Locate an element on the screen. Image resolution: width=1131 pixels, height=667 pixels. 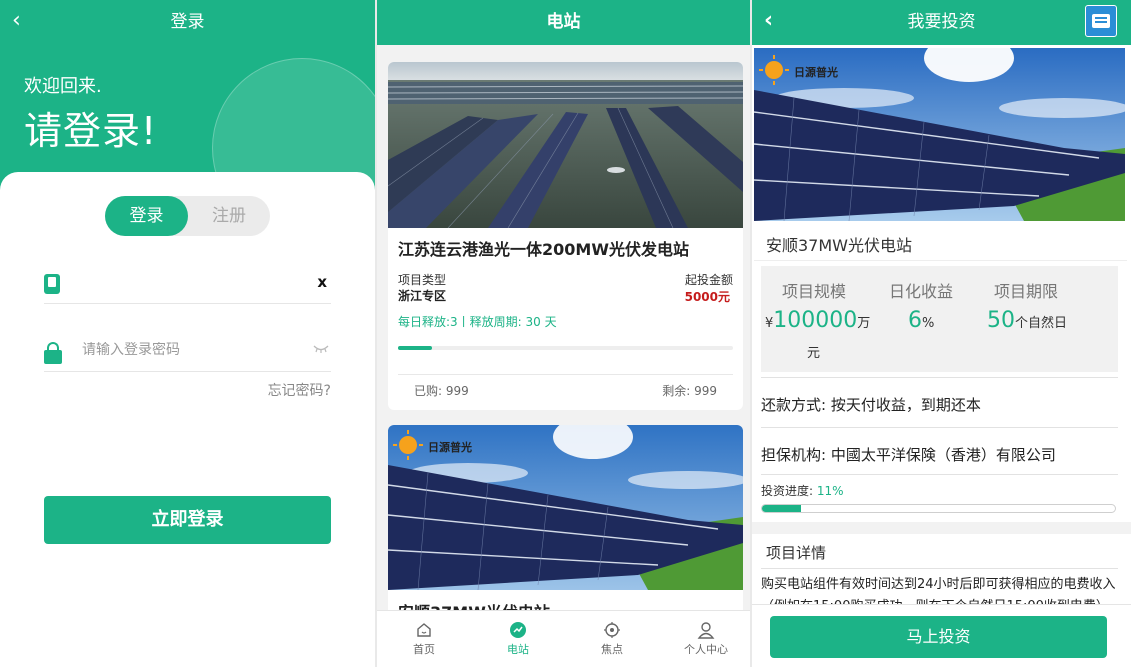
invest-topbar: ‹ 我要投资 is located at coordinates (941, 22).